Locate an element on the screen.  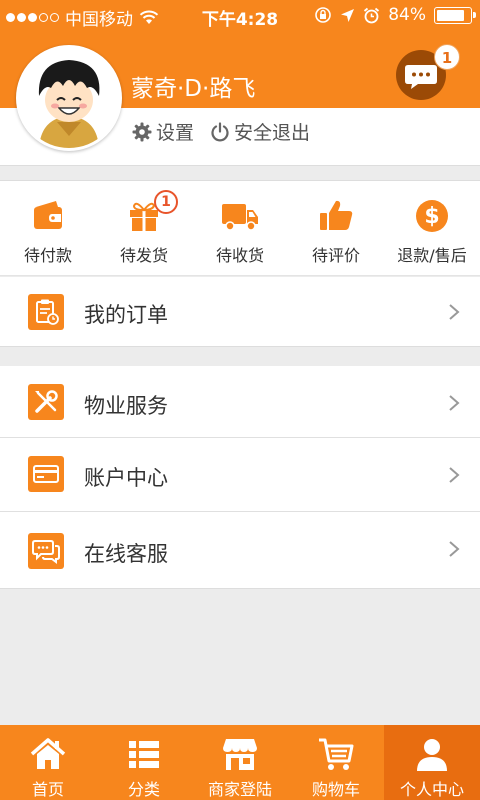
battery-icon is located at coordinates (455, 15).